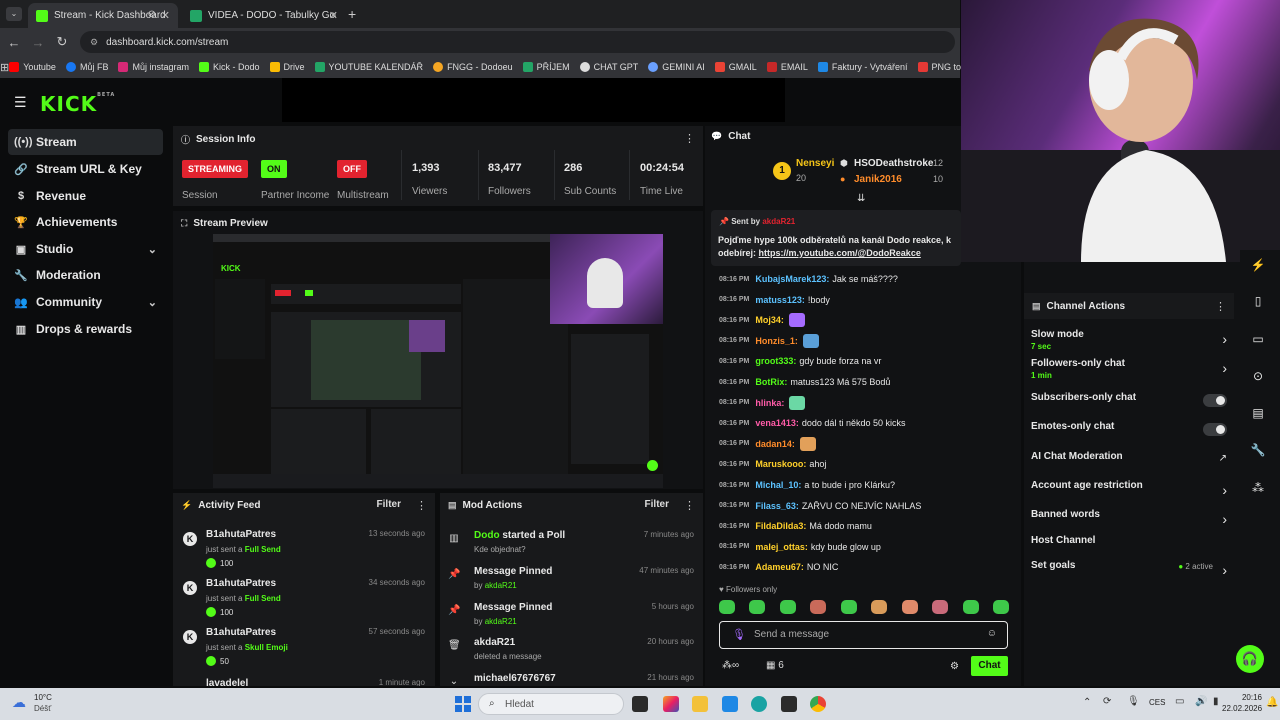 The height and width of the screenshot is (720, 1280). Describe the element at coordinates (780, 464) in the screenshot. I see `chat-username: Maruskooo:` at that location.